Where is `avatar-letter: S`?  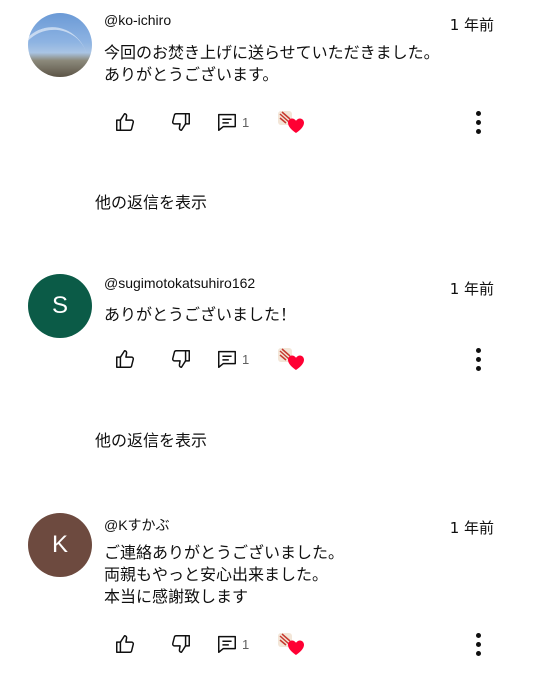
avatar-letter: S is located at coordinates (59, 305).